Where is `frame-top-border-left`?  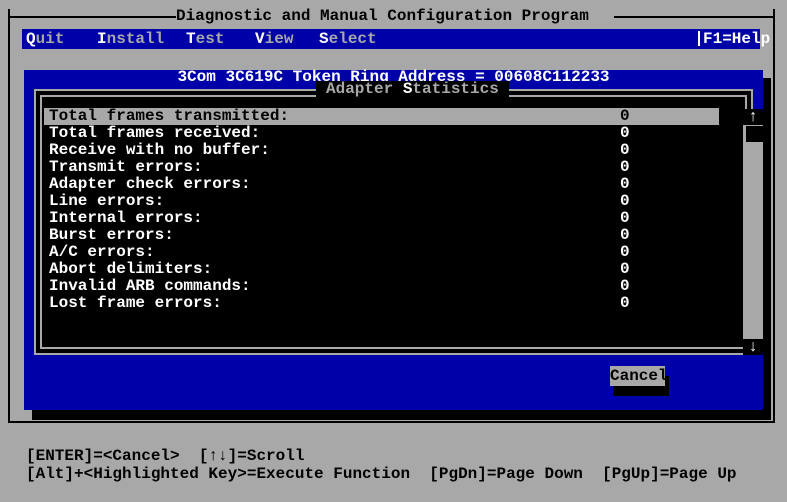 frame-top-border-left is located at coordinates (92, 17).